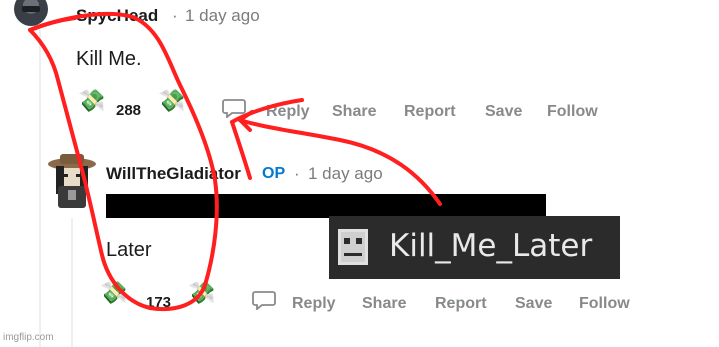  What do you see at coordinates (274, 173) in the screenshot?
I see `op-badge: OP` at bounding box center [274, 173].